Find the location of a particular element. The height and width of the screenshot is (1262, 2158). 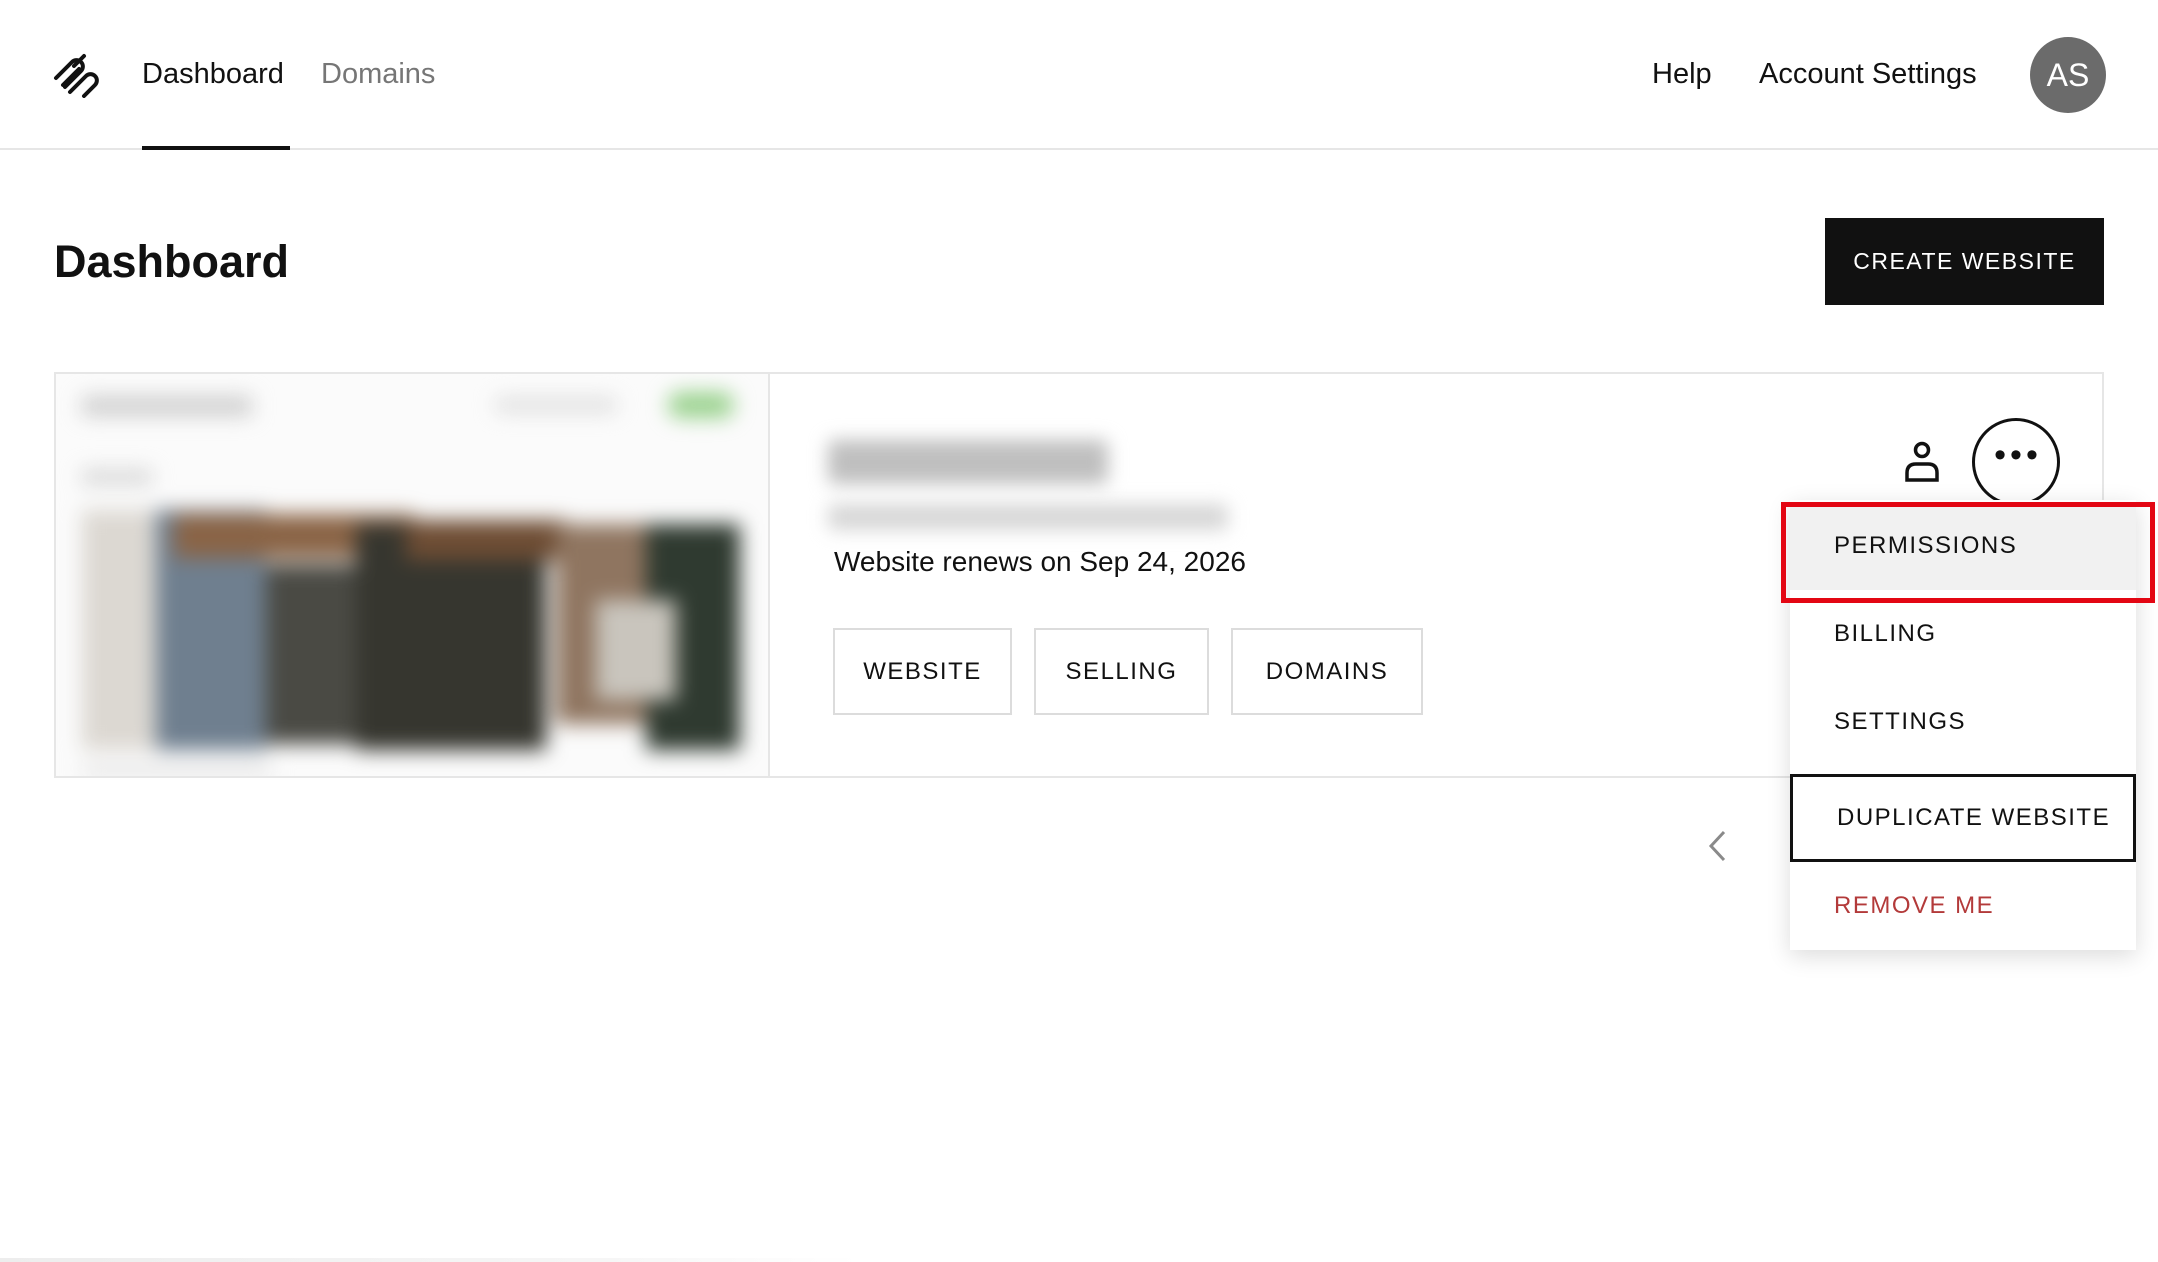

site-name-redacted is located at coordinates (968, 462).